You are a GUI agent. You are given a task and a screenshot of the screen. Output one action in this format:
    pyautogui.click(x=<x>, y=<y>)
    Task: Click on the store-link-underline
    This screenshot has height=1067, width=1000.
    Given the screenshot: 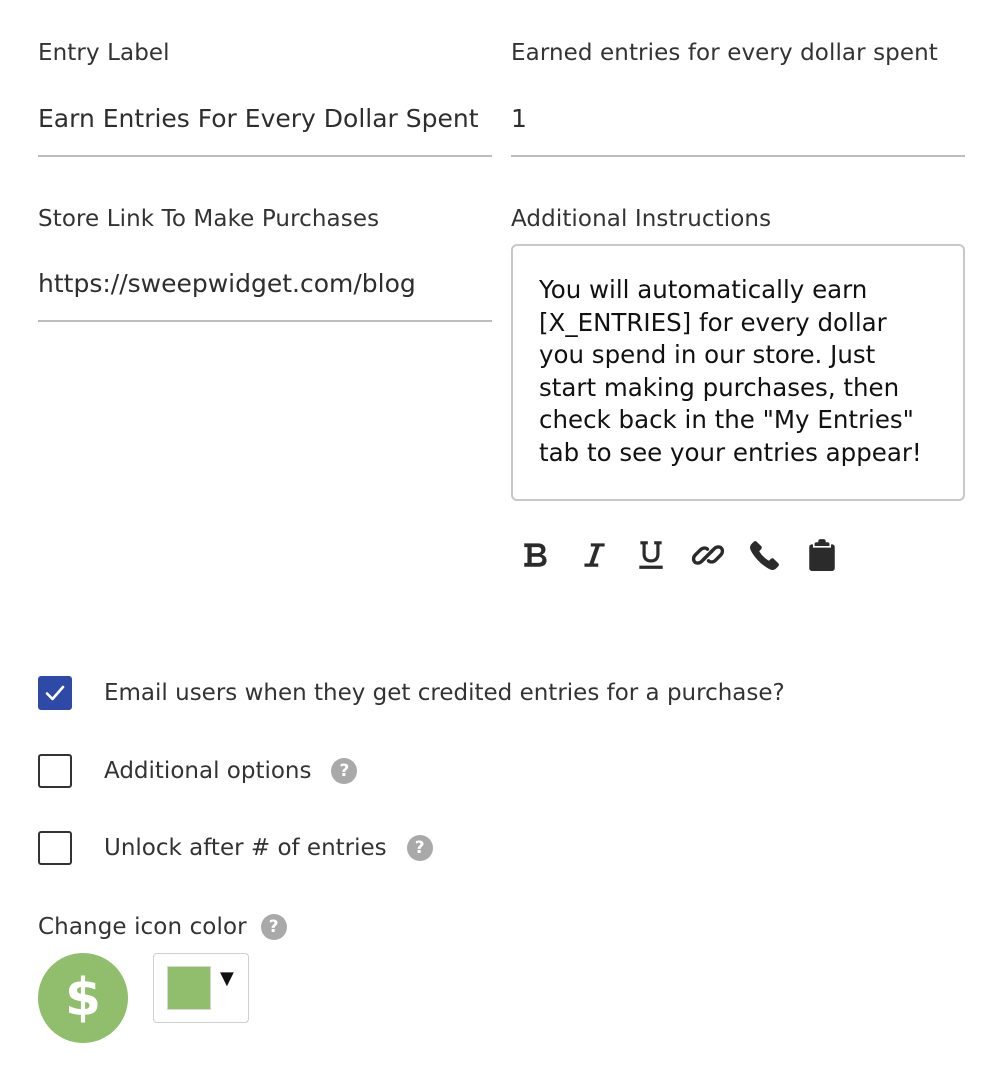 What is the action you would take?
    pyautogui.click(x=265, y=321)
    